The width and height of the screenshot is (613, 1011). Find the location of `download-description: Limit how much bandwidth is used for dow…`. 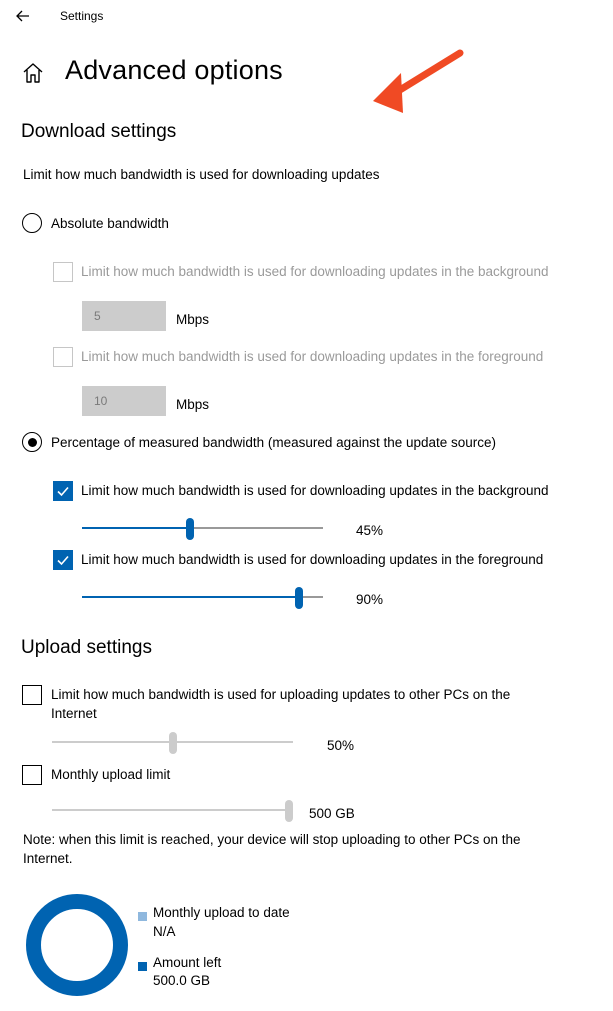

download-description: Limit how much bandwidth is used for dow… is located at coordinates (201, 174).